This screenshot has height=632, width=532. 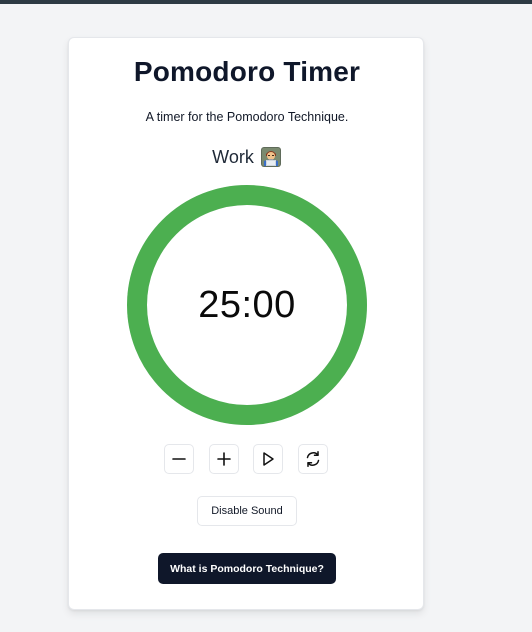 What do you see at coordinates (247, 117) in the screenshot?
I see `page-subtitle: A timer for the Pomodoro Technique.` at bounding box center [247, 117].